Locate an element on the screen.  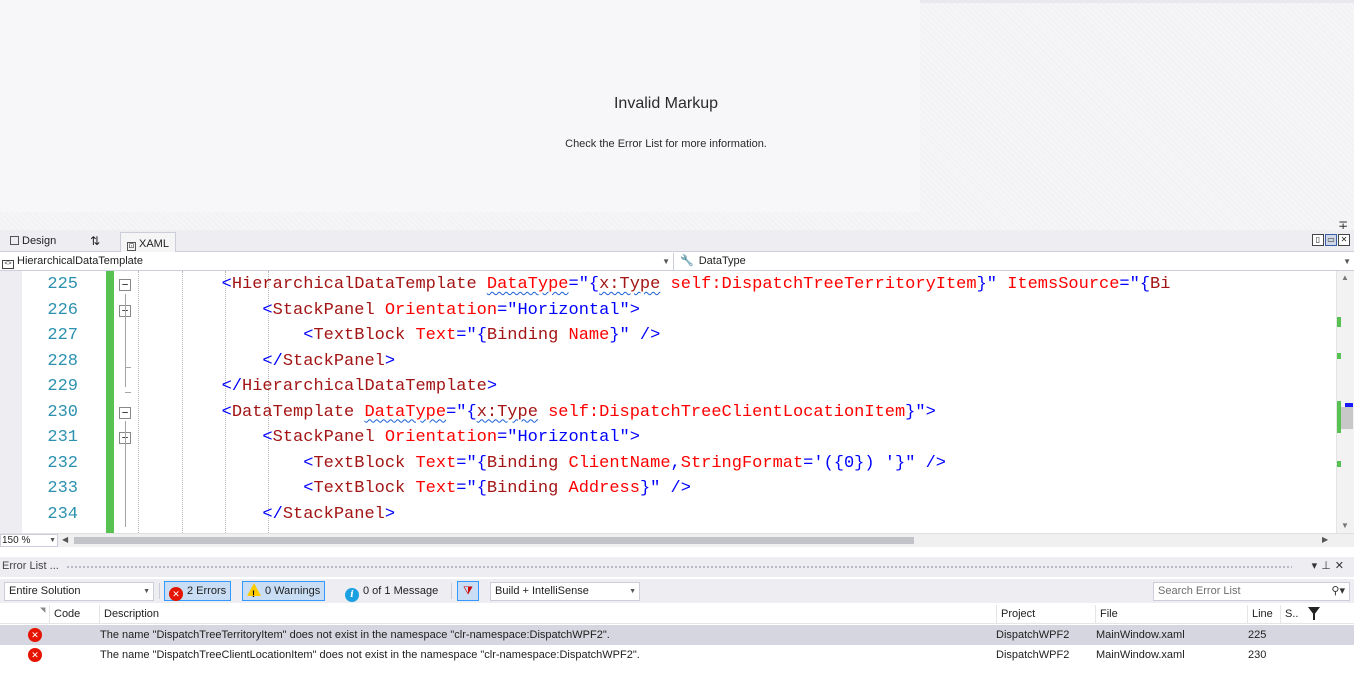
error-icon: ✕ is located at coordinates (176, 594).